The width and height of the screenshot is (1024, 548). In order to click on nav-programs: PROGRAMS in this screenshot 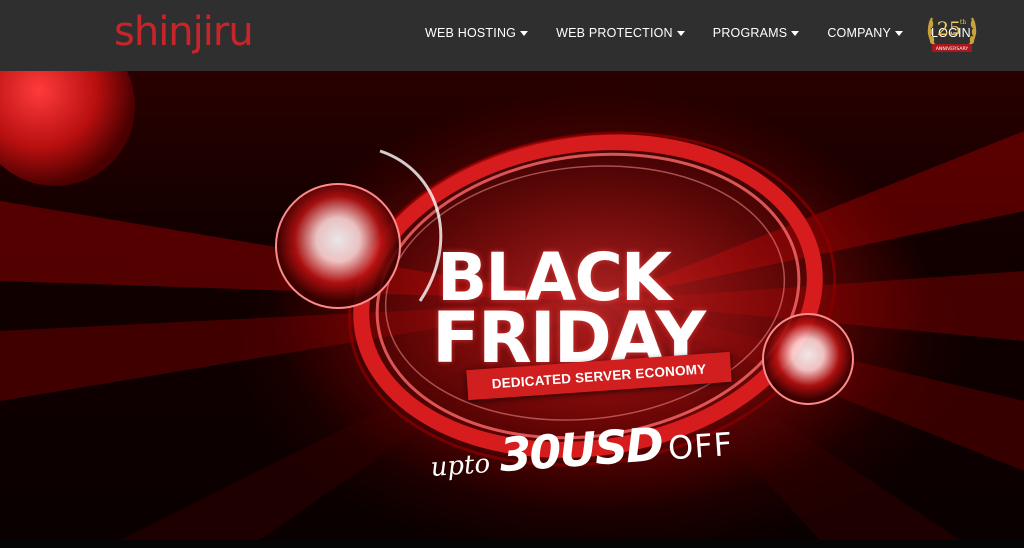, I will do `click(756, 33)`.